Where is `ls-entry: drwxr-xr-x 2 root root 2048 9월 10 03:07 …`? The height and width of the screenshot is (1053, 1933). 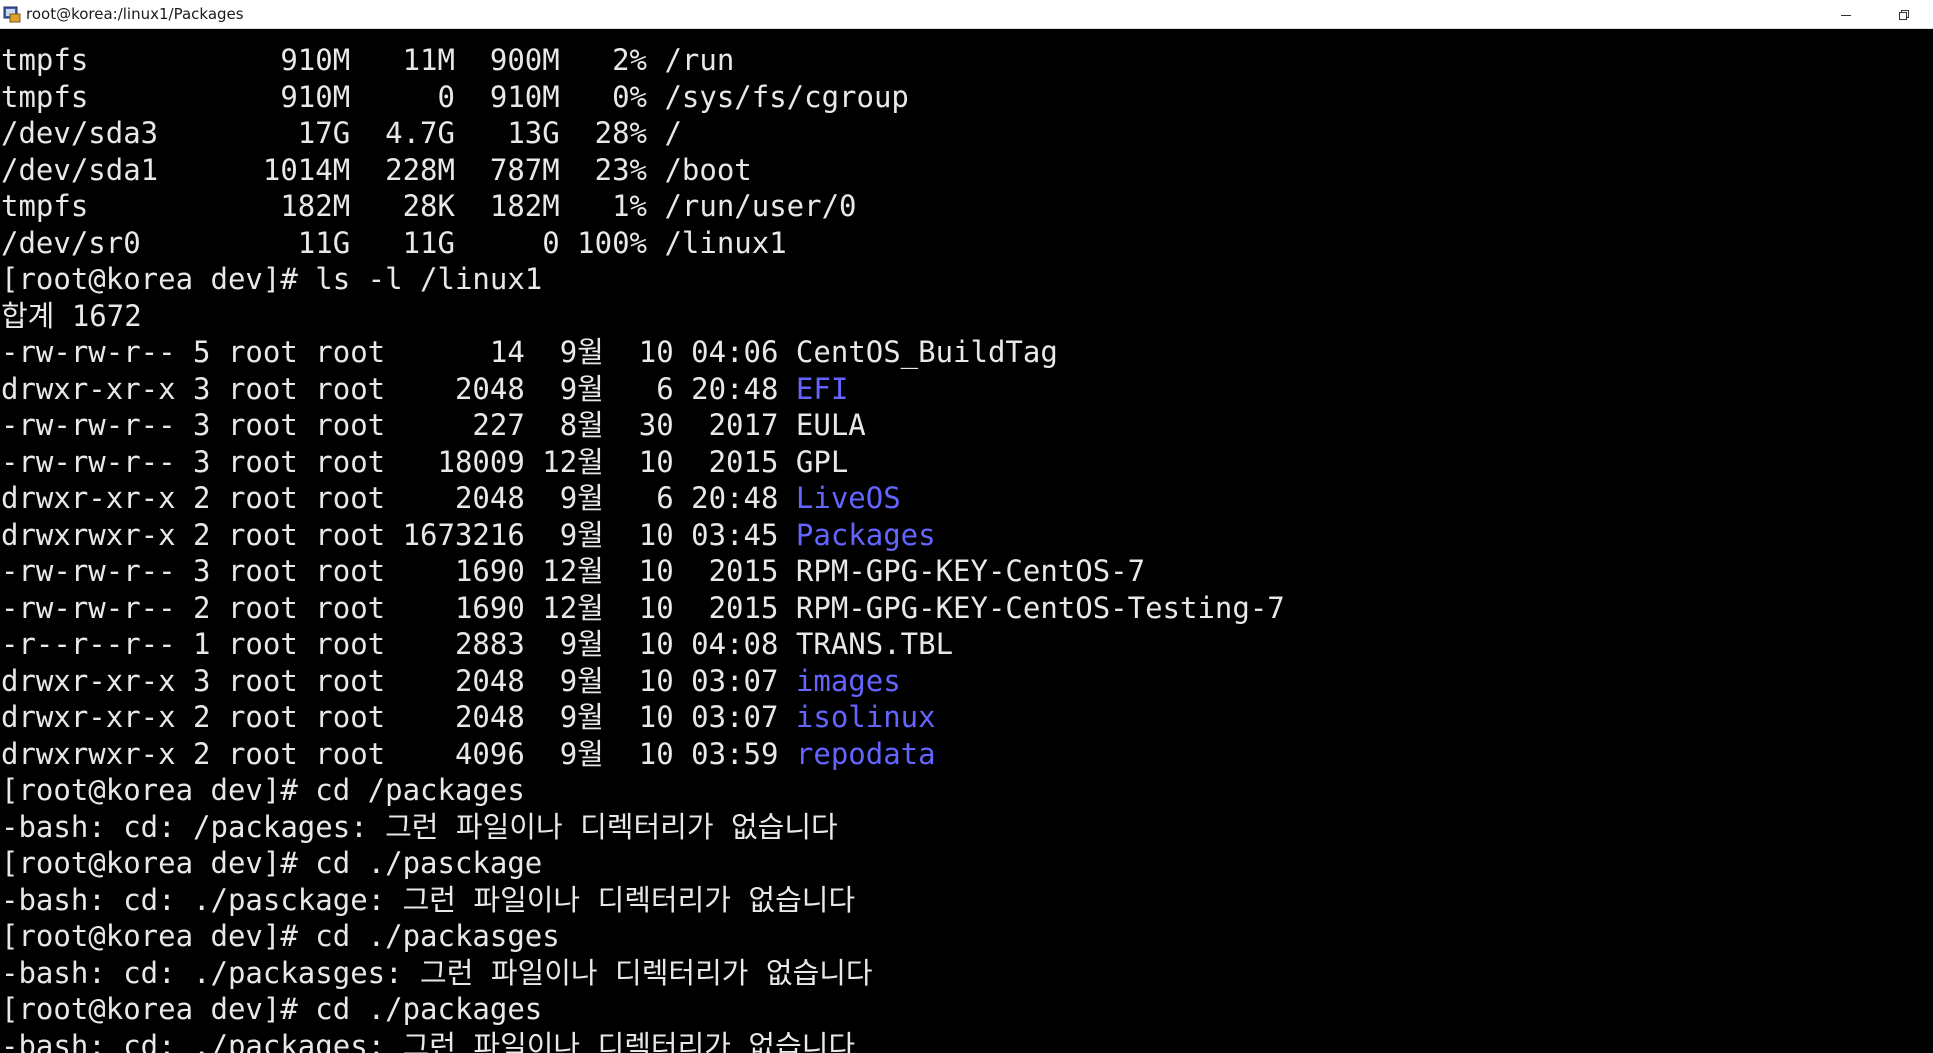
ls-entry: drwxr-xr-x 2 root root 2048 9월 10 03:07 … is located at coordinates (967, 717).